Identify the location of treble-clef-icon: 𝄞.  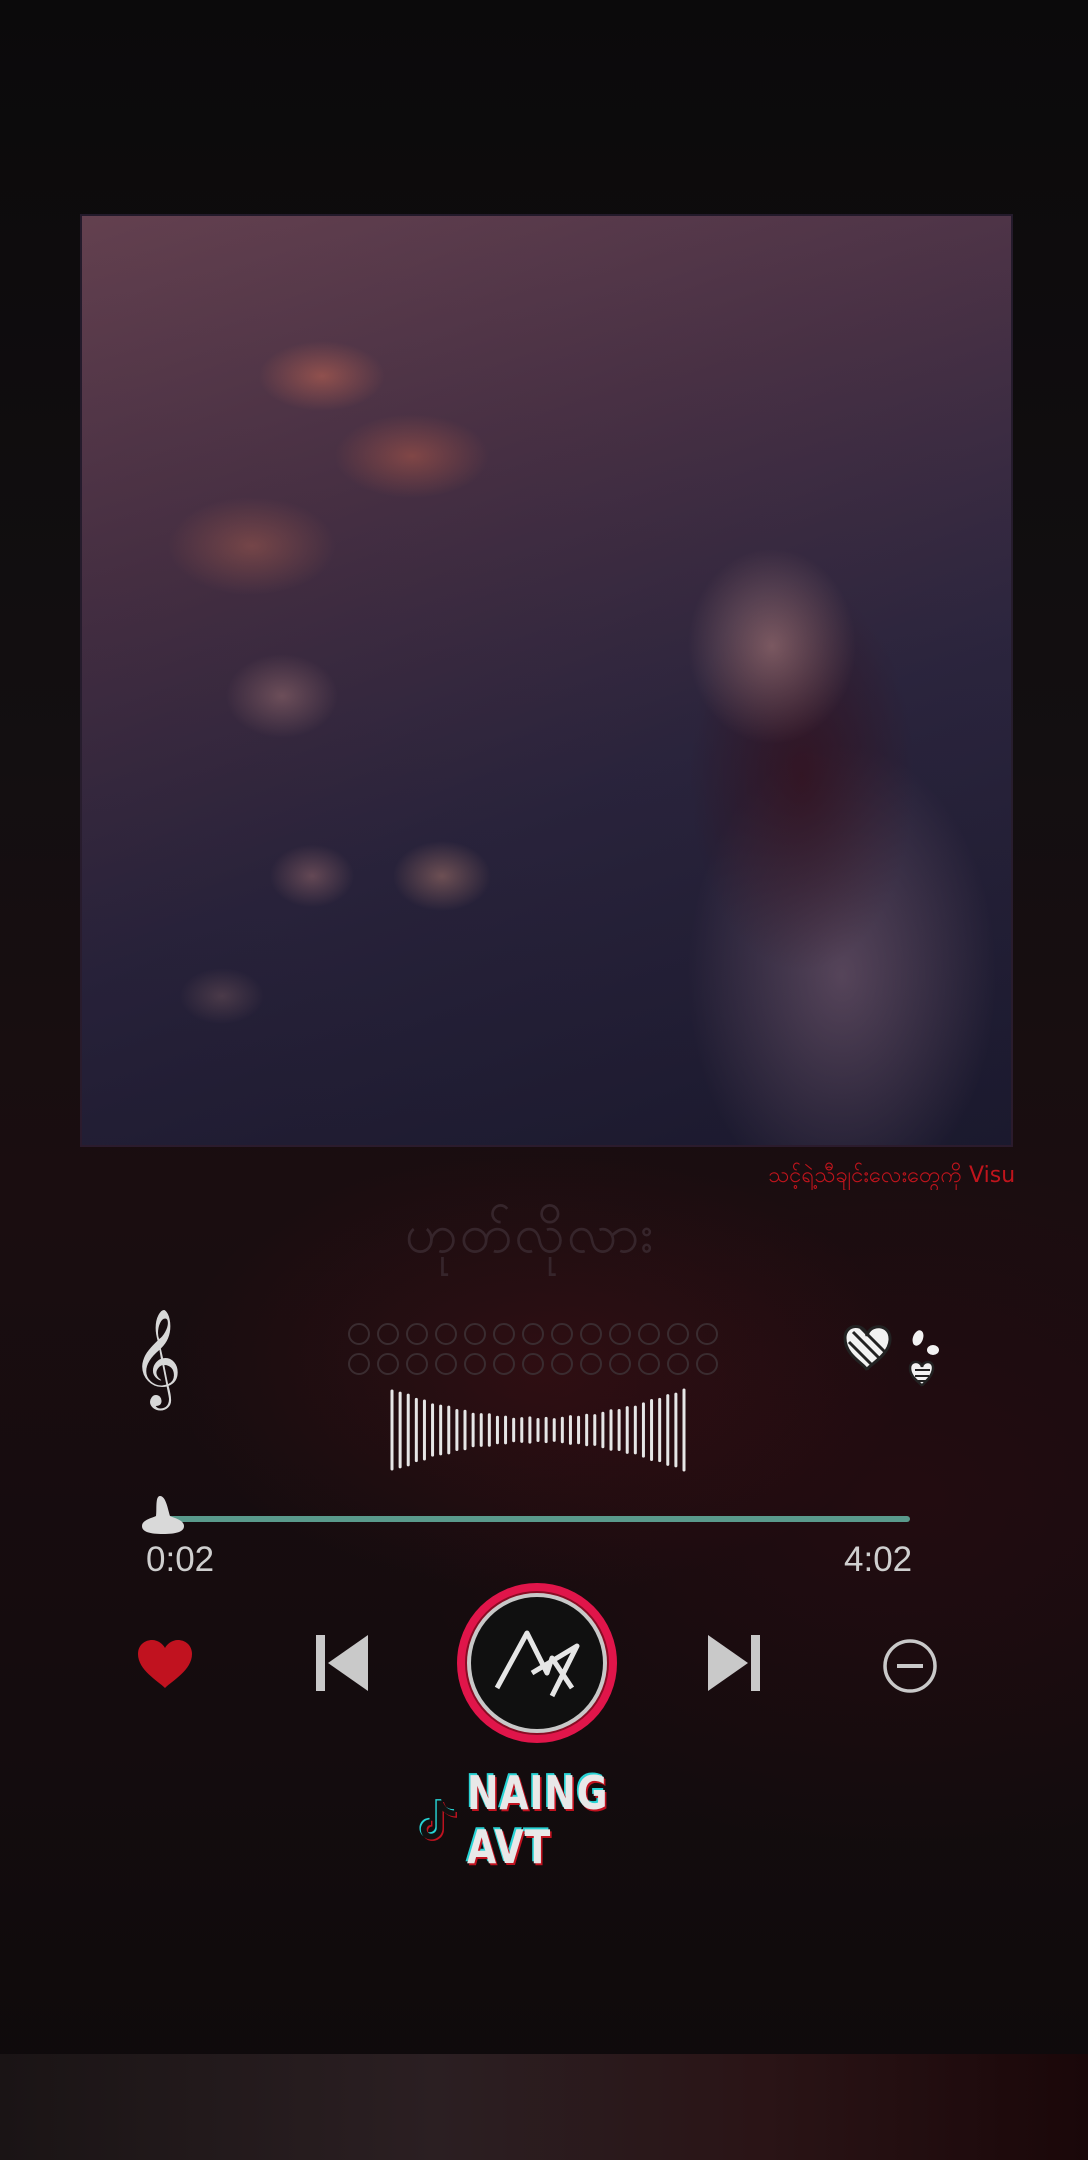
(157, 1357).